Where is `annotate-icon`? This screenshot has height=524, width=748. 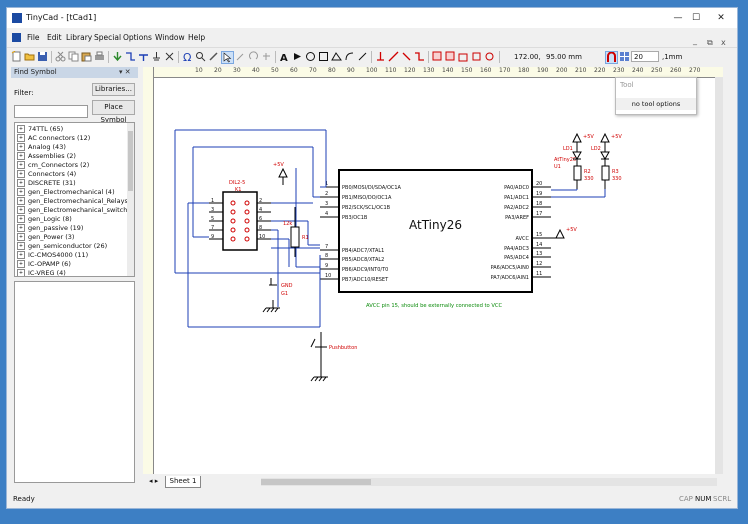
annotate-icon is located at coordinates (476, 56).